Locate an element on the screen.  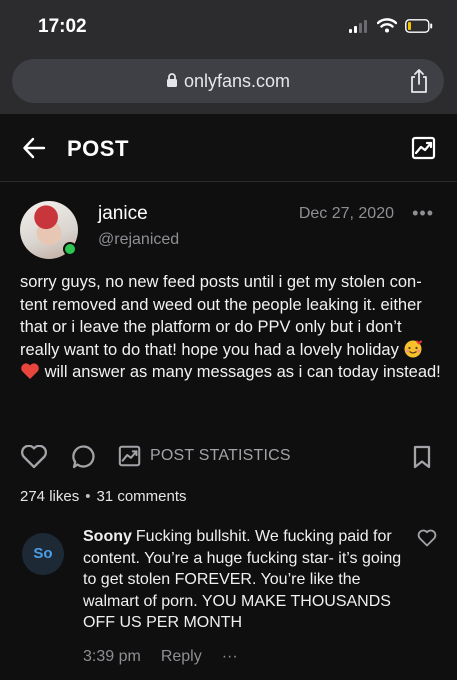
battery-icon is located at coordinates (419, 25).